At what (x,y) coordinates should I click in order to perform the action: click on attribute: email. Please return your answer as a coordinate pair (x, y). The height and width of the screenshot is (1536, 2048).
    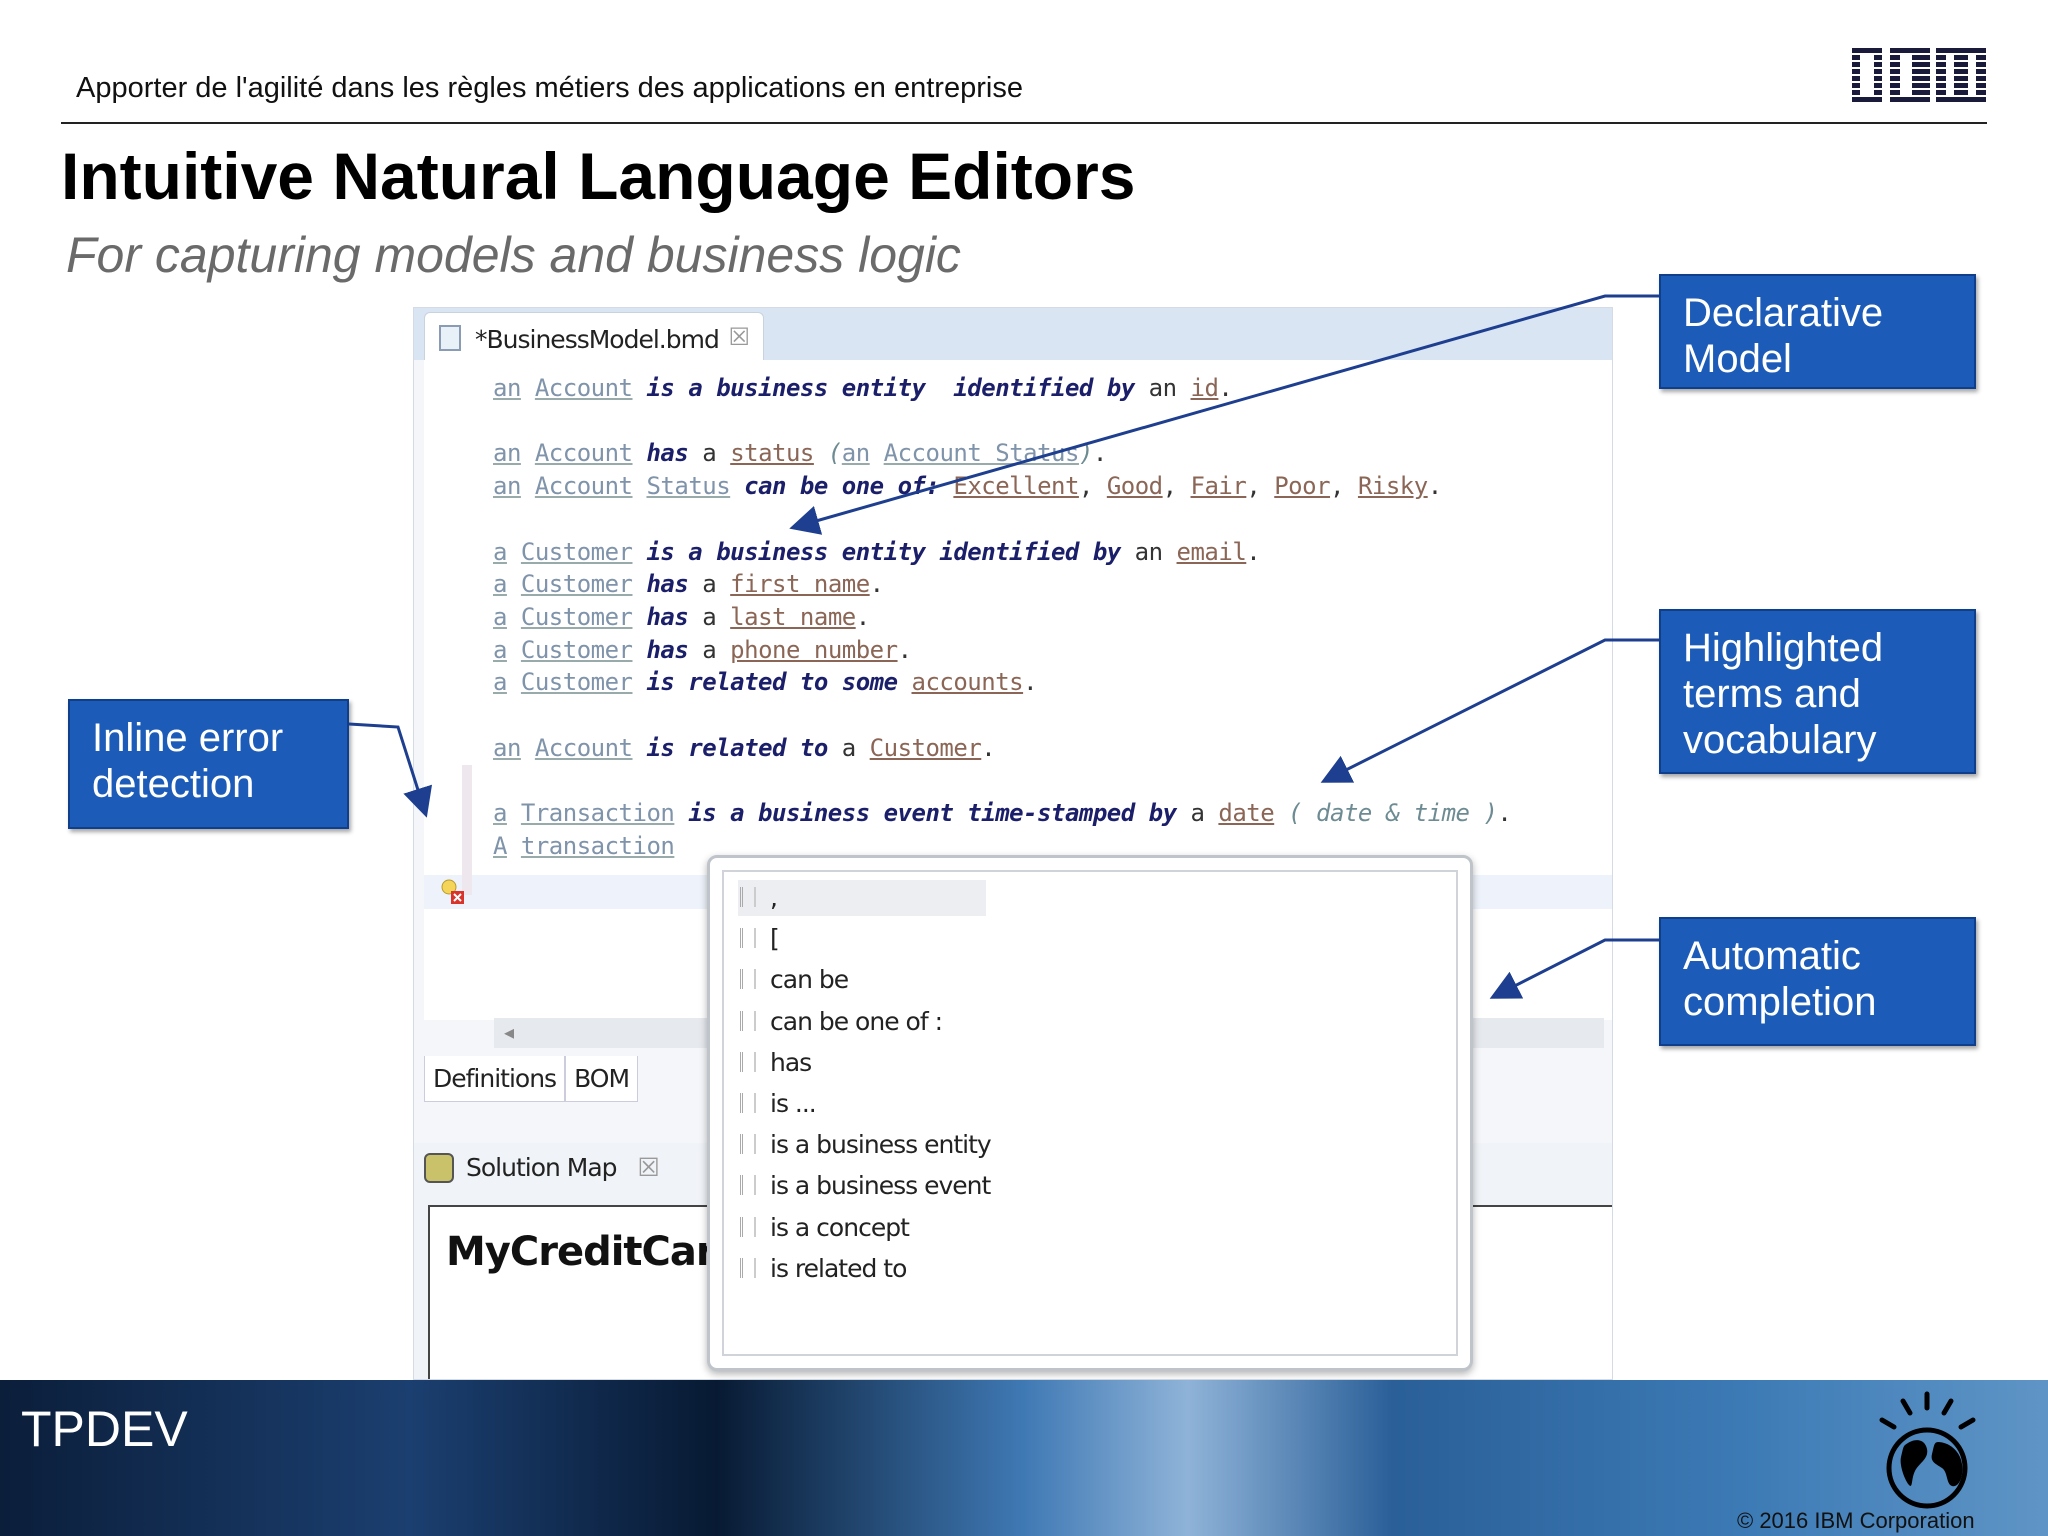
    Looking at the image, I should click on (1211, 551).